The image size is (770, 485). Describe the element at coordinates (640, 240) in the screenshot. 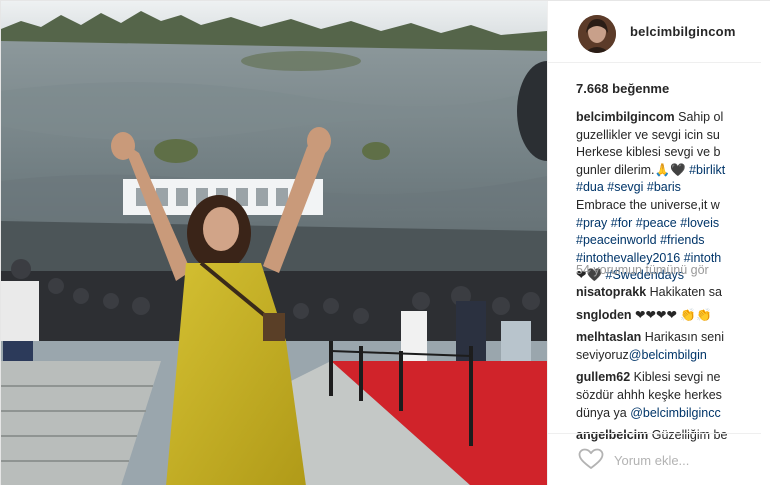

I see `hashtag-link: #peaceinworld #friends` at that location.